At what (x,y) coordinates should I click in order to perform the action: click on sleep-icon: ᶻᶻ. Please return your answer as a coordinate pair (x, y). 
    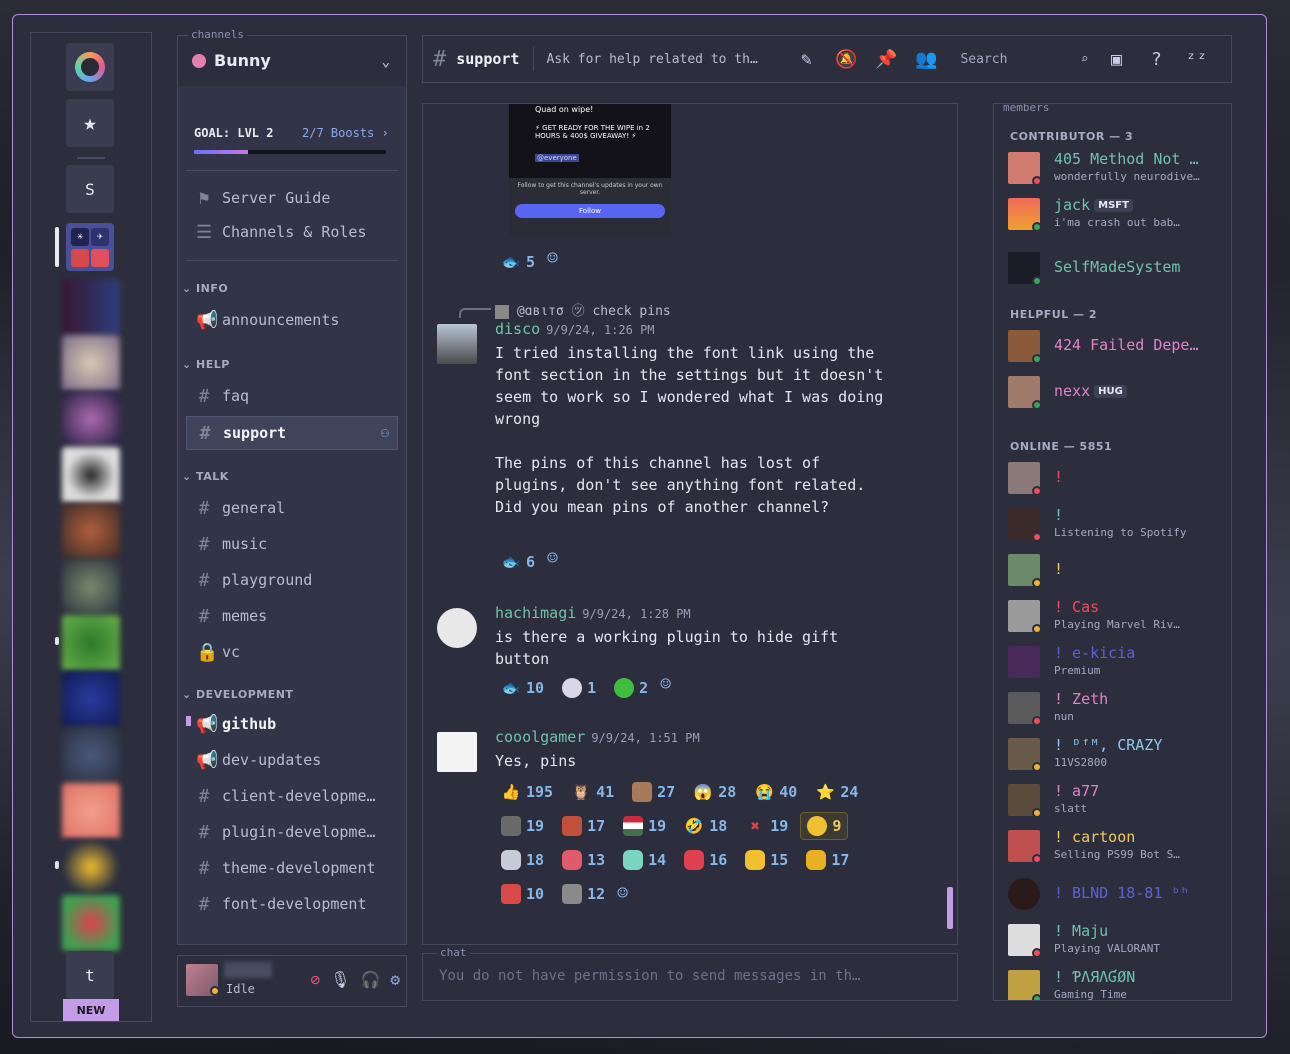
    Looking at the image, I should click on (1196, 59).